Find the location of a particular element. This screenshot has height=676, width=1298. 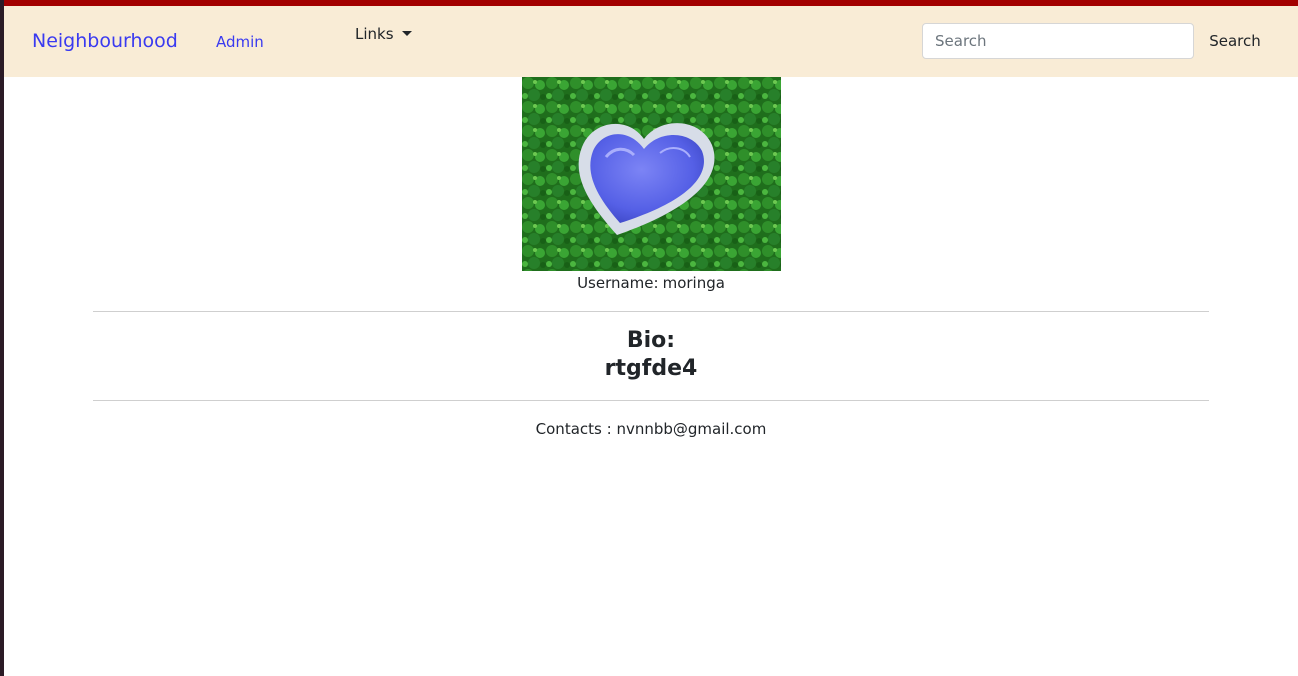

contact-email: nvnnbb@gmail.com is located at coordinates (691, 429).